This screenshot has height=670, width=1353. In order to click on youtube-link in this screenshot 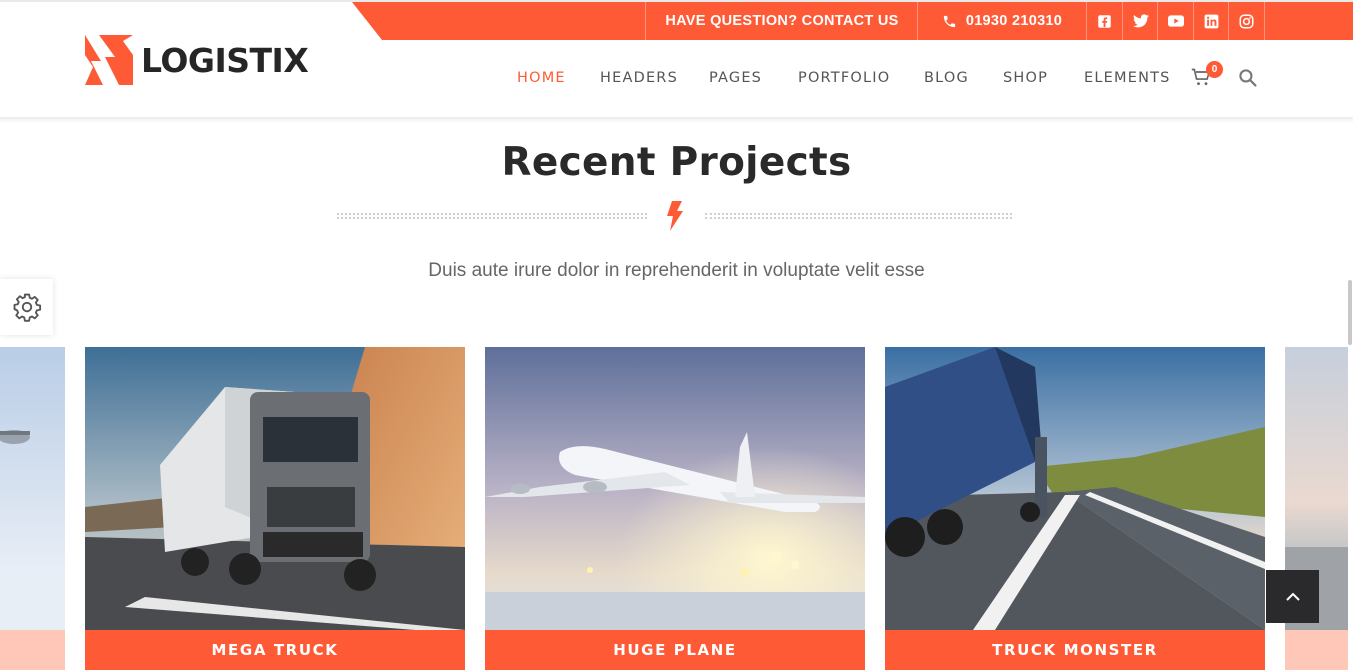, I will do `click(1175, 21)`.